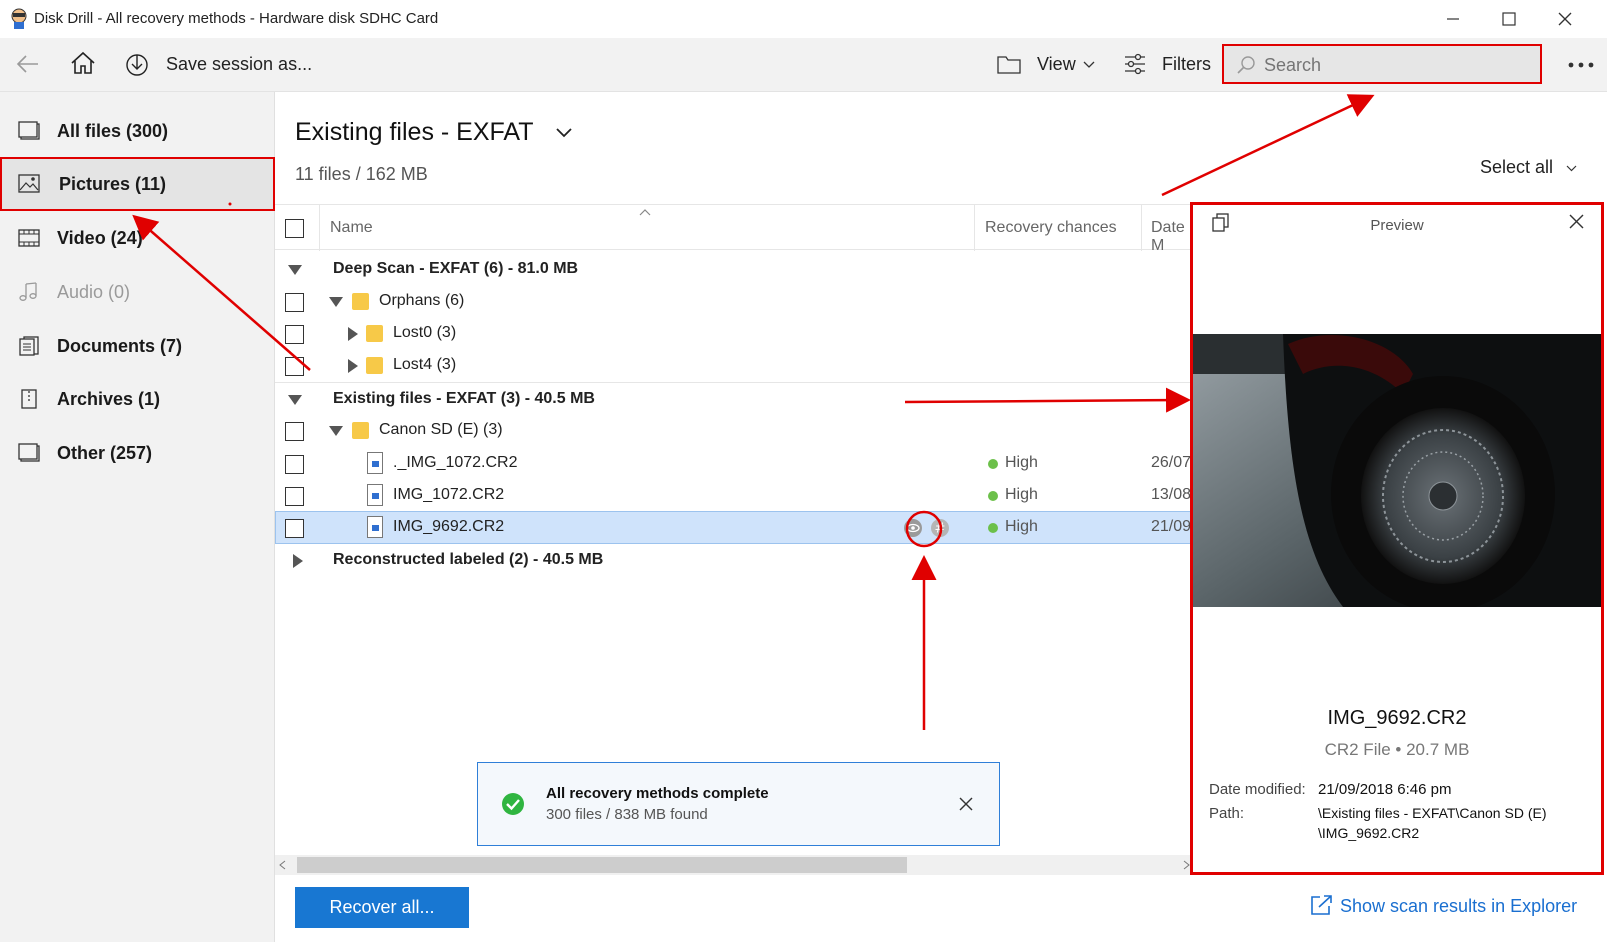 The width and height of the screenshot is (1607, 942). What do you see at coordinates (1173, 526) in the screenshot?
I see `date-modified: 21/09/` at bounding box center [1173, 526].